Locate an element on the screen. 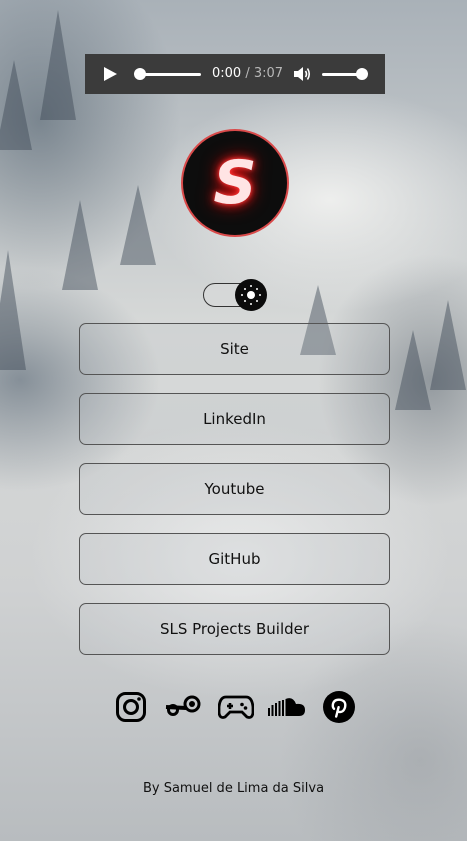 The height and width of the screenshot is (841, 467). volume-handle is located at coordinates (362, 74).